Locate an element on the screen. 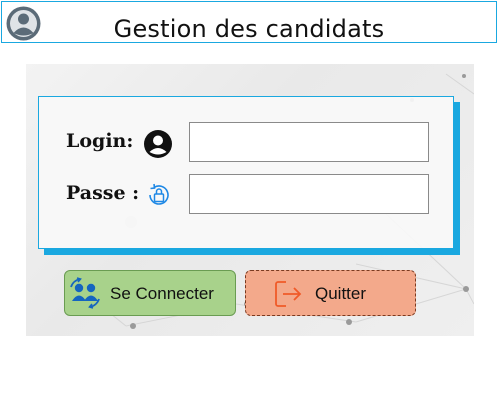  password-input is located at coordinates (309, 194).